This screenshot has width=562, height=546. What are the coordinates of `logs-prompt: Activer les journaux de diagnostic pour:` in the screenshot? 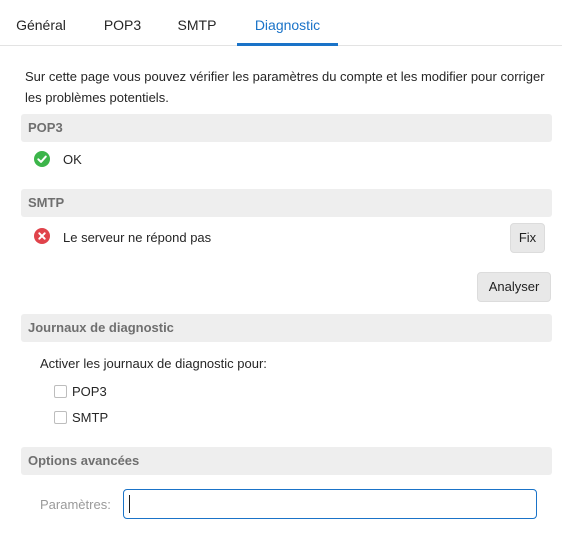 It's located at (153, 363).